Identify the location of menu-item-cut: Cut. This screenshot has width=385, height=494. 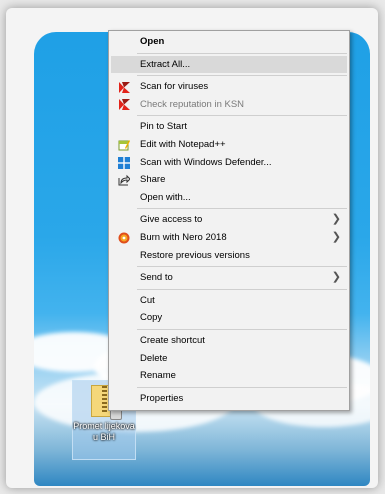
(229, 301).